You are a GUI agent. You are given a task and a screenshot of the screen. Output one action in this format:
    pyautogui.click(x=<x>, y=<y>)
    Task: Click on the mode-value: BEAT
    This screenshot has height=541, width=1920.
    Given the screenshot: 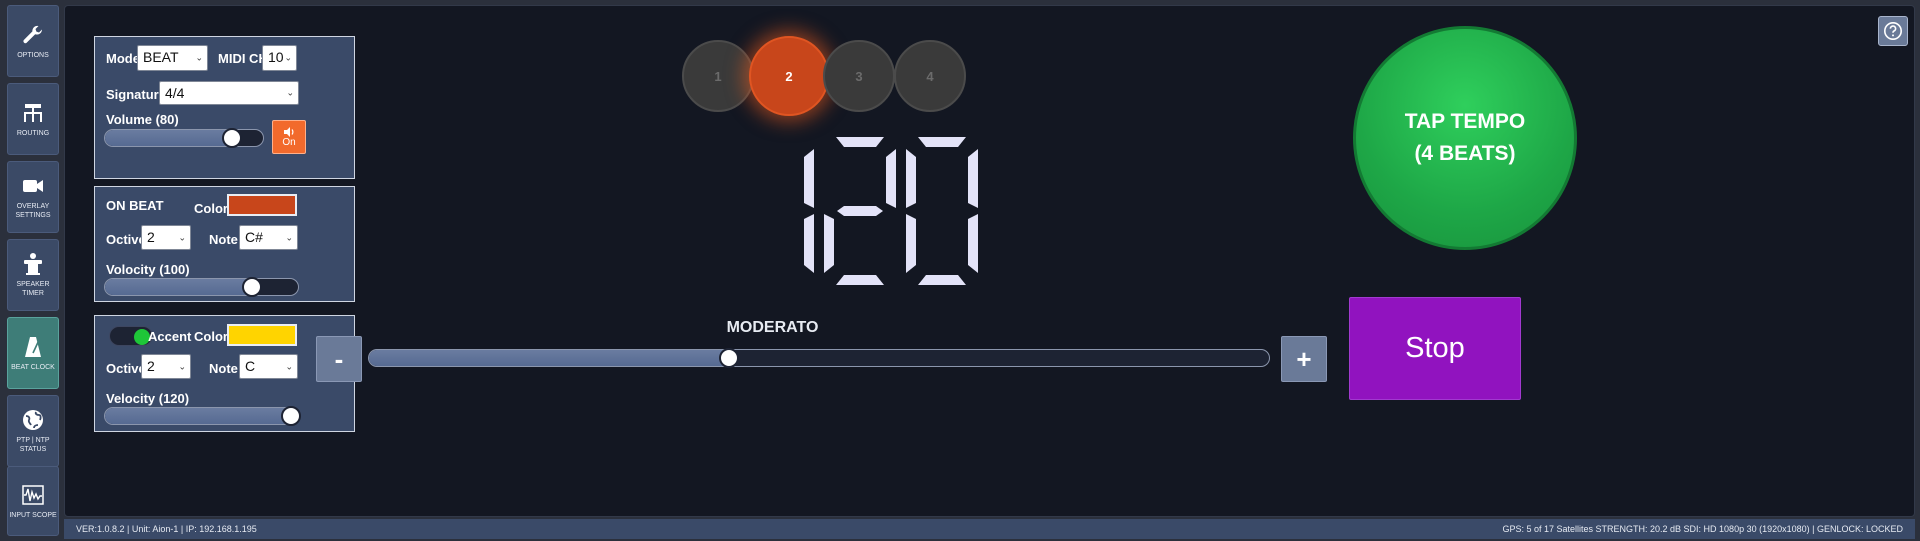 What is the action you would take?
    pyautogui.click(x=161, y=57)
    